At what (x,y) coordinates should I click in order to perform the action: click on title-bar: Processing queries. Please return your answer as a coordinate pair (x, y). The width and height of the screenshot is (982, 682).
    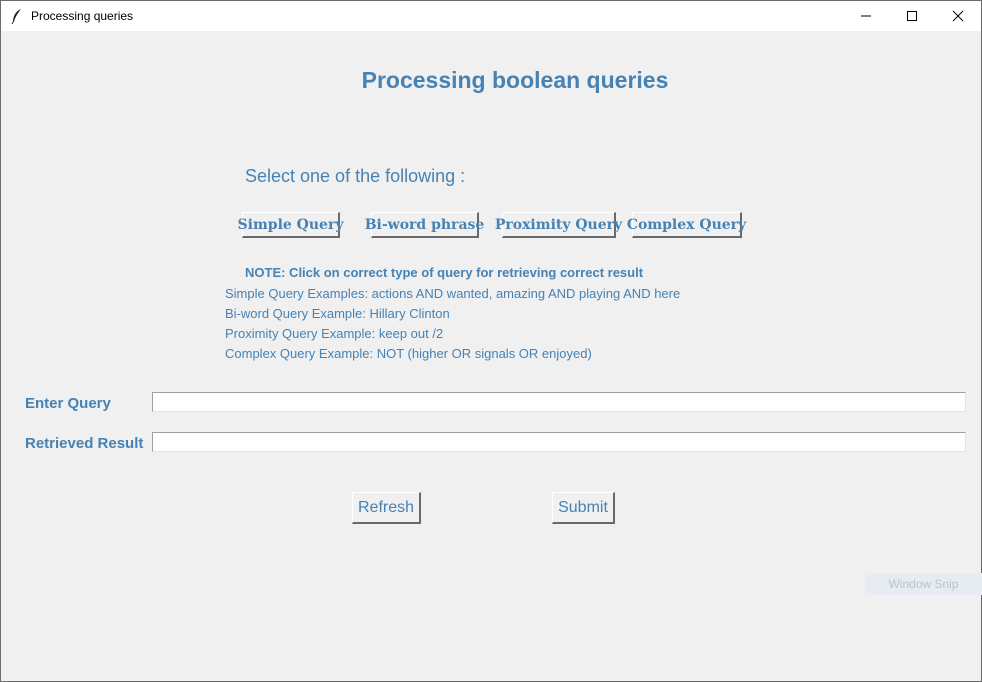
    Looking at the image, I should click on (491, 16).